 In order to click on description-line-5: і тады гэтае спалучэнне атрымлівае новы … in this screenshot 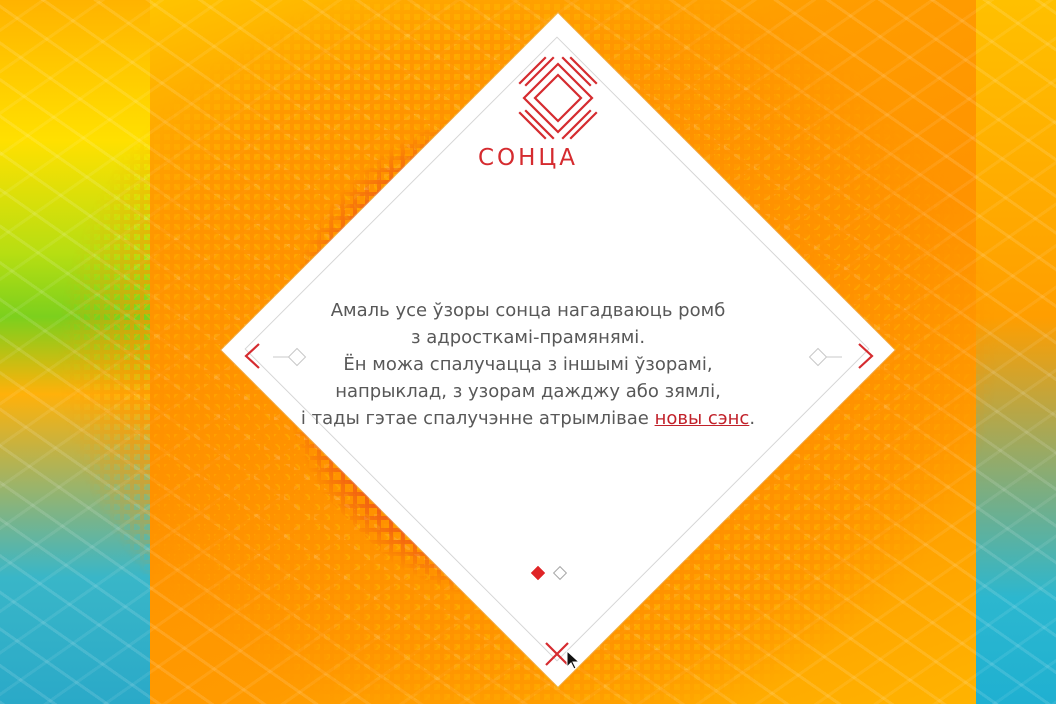, I will do `click(528, 418)`.